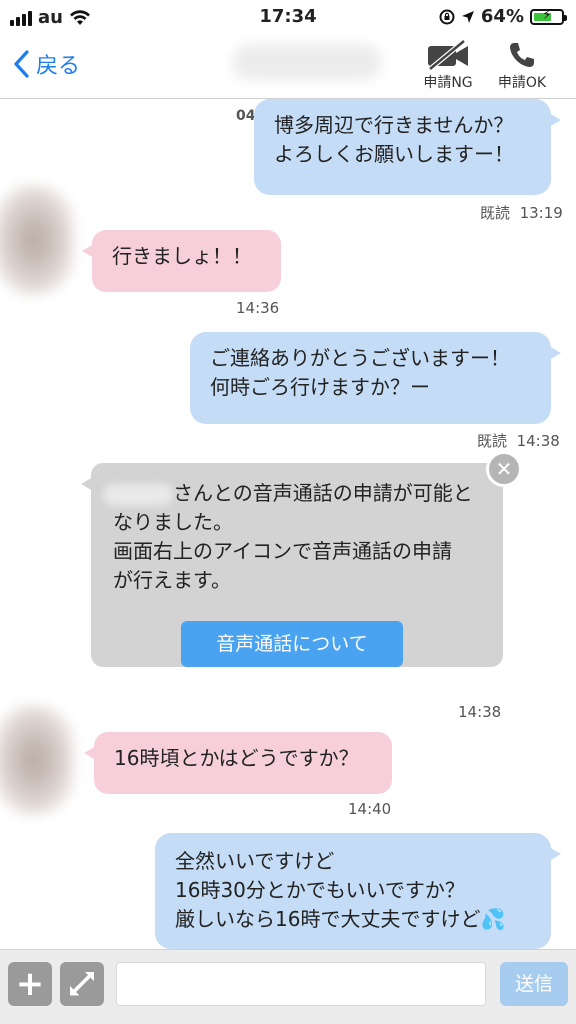 The width and height of the screenshot is (576, 1024). Describe the element at coordinates (467, 16) in the screenshot. I see `location-arrow-icon` at that location.